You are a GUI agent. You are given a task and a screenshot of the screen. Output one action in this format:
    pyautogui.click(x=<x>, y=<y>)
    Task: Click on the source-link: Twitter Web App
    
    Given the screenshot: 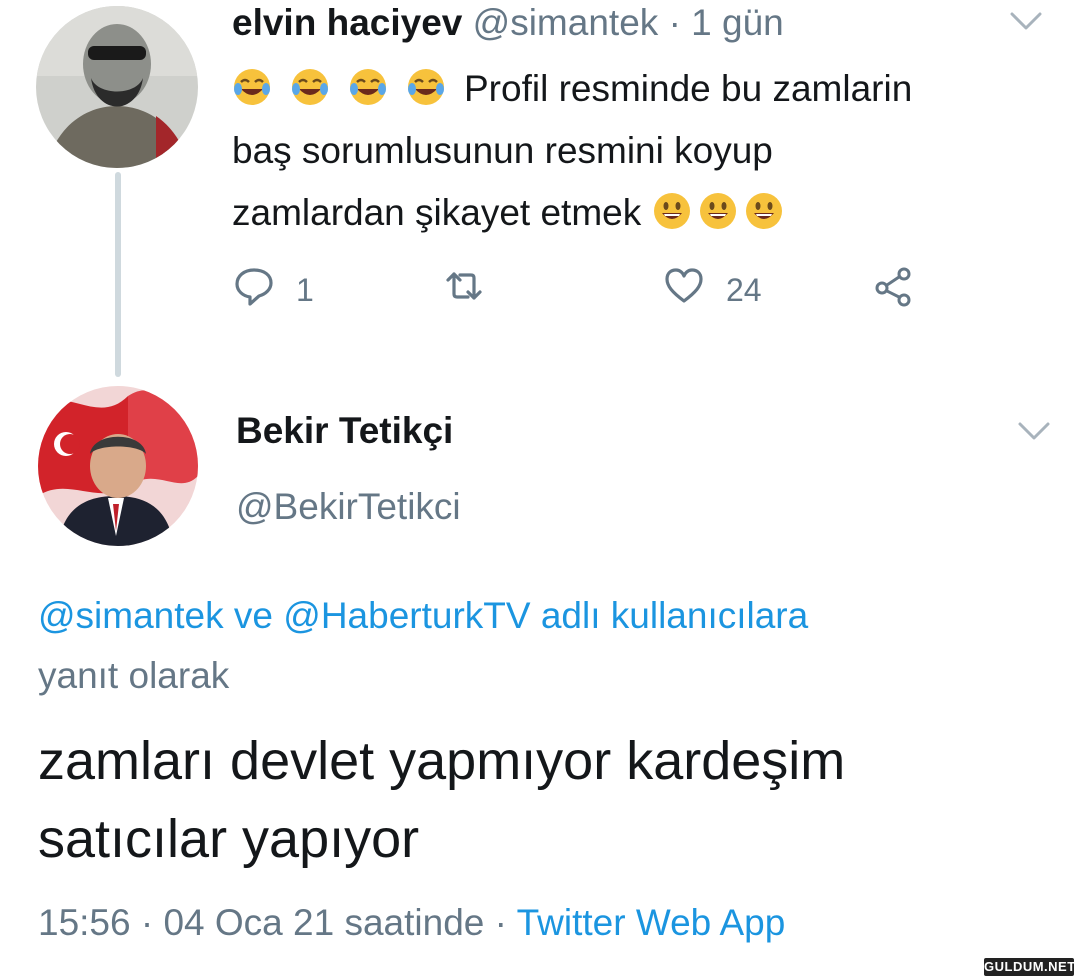 What is the action you would take?
    pyautogui.click(x=651, y=922)
    